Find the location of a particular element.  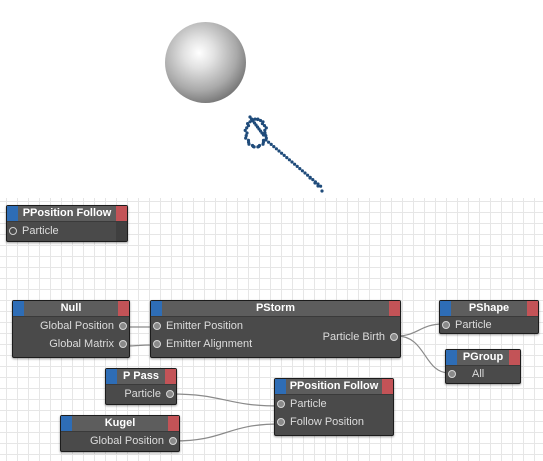

node-header: Kugel is located at coordinates (120, 424).